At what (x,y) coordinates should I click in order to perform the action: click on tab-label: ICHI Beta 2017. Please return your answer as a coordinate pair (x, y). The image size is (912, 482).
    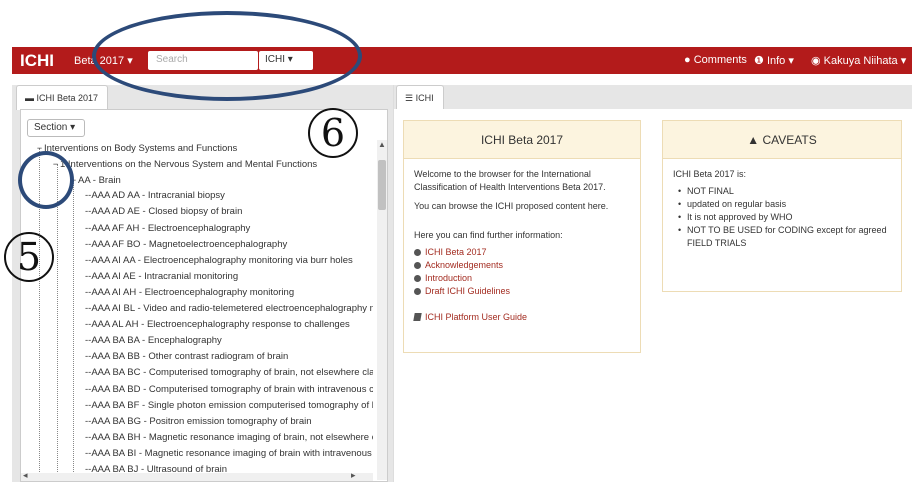
    Looking at the image, I should click on (67, 98).